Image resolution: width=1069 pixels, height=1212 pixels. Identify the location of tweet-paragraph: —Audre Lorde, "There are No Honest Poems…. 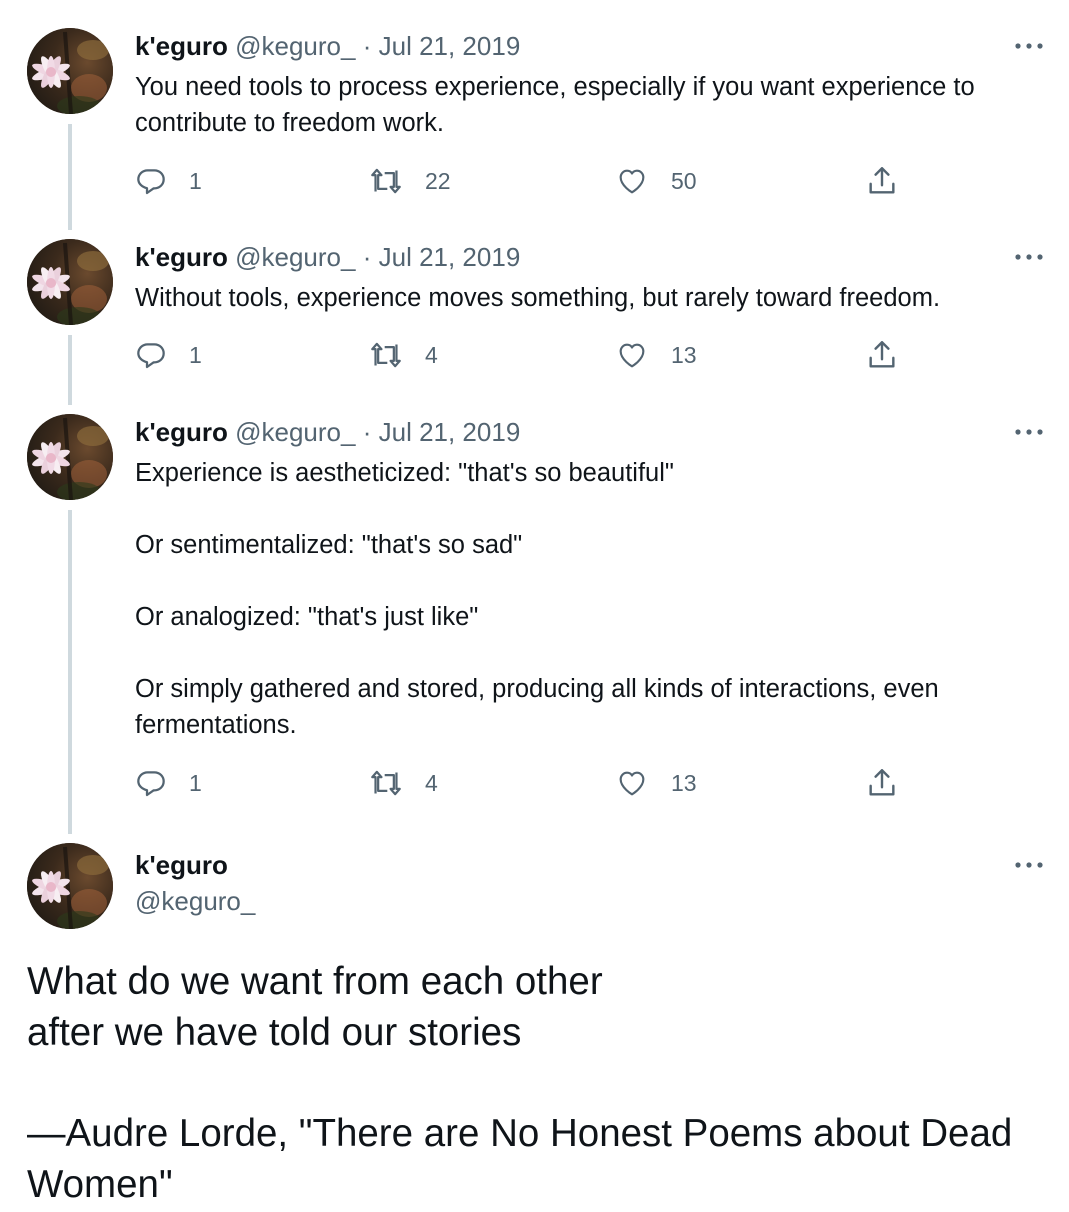
(520, 1159).